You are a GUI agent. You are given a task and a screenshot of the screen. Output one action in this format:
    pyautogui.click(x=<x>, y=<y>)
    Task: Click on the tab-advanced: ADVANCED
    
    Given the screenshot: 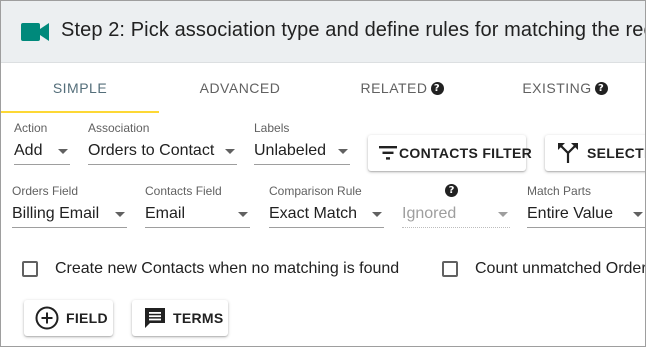 What is the action you would take?
    pyautogui.click(x=240, y=88)
    